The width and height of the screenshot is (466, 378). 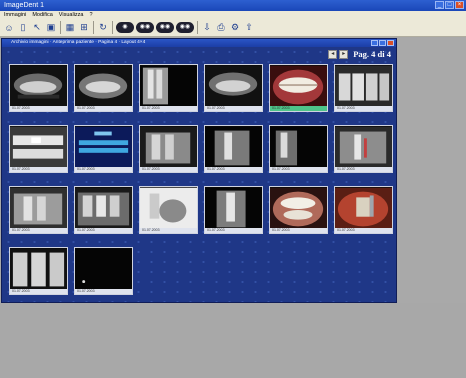 What do you see at coordinates (233, 5) in the screenshot?
I see `app-titlebar: ImageDent 1 _ □ ×` at bounding box center [233, 5].